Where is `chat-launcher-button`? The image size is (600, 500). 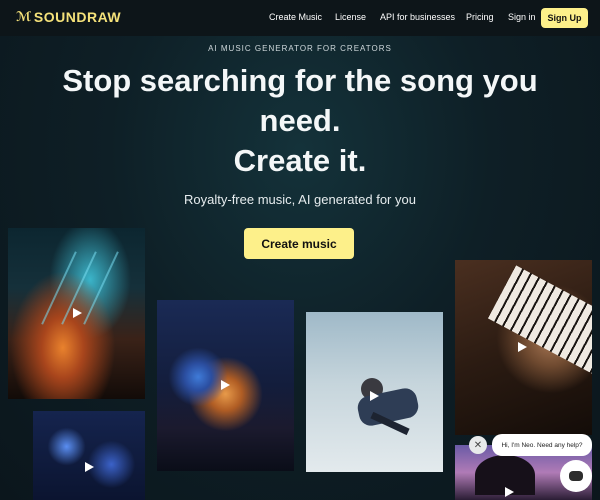 chat-launcher-button is located at coordinates (576, 476).